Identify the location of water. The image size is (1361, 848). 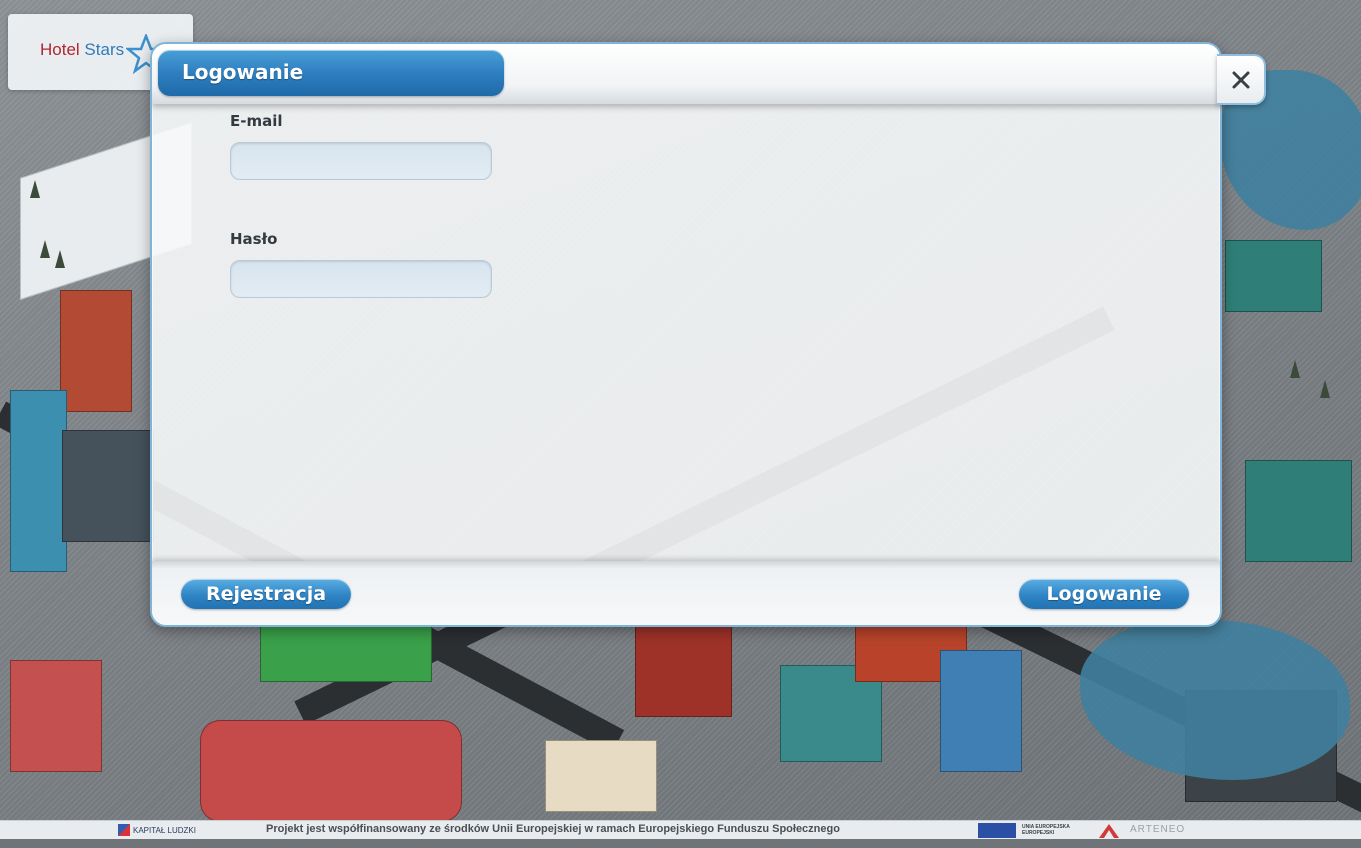
(1215, 700).